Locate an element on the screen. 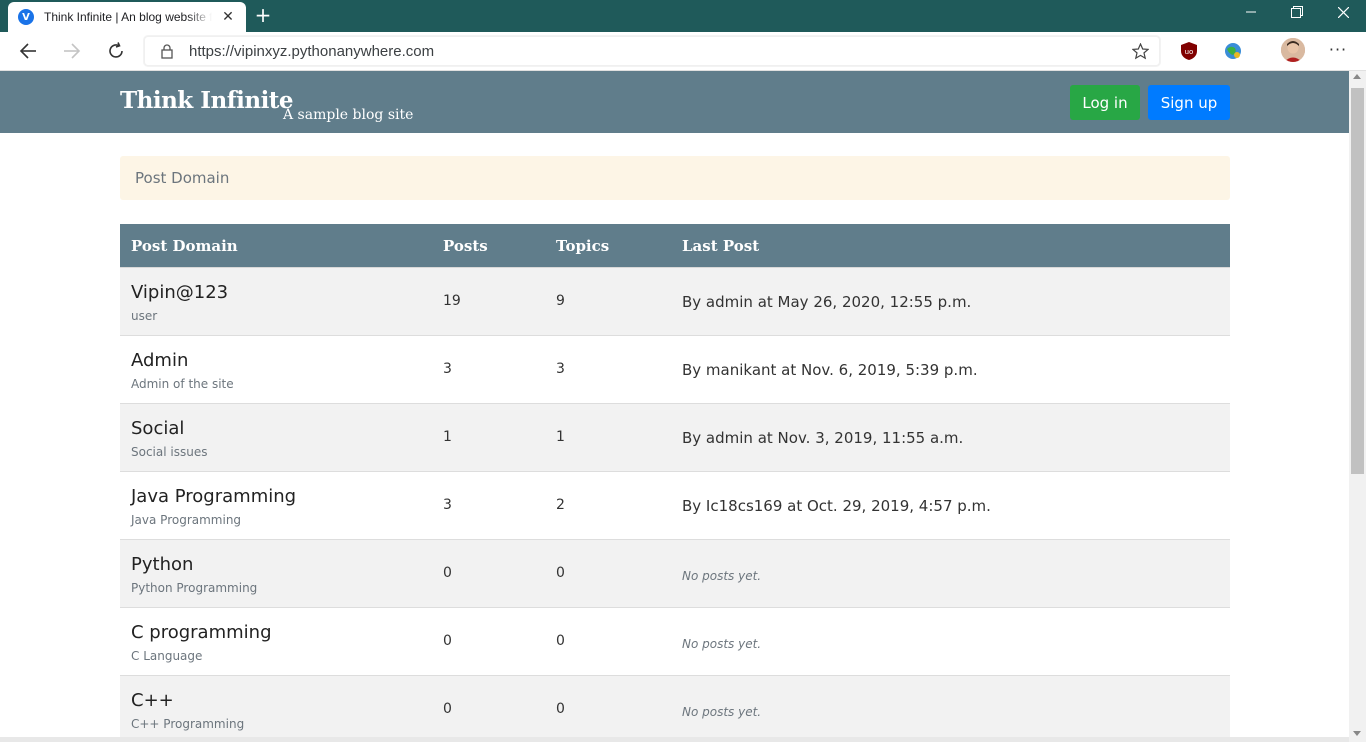 The image size is (1366, 742). more-menu-icon: ··· is located at coordinates (1338, 50).